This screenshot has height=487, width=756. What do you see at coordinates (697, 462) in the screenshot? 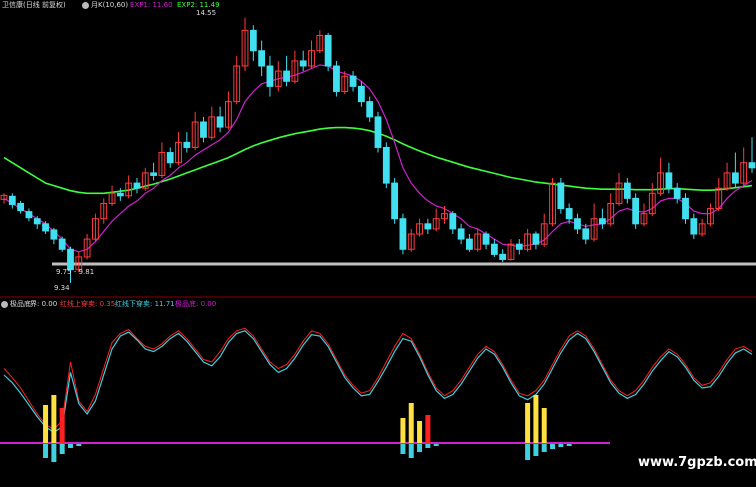
I see `watermark: www.7gpzb.com` at bounding box center [697, 462].